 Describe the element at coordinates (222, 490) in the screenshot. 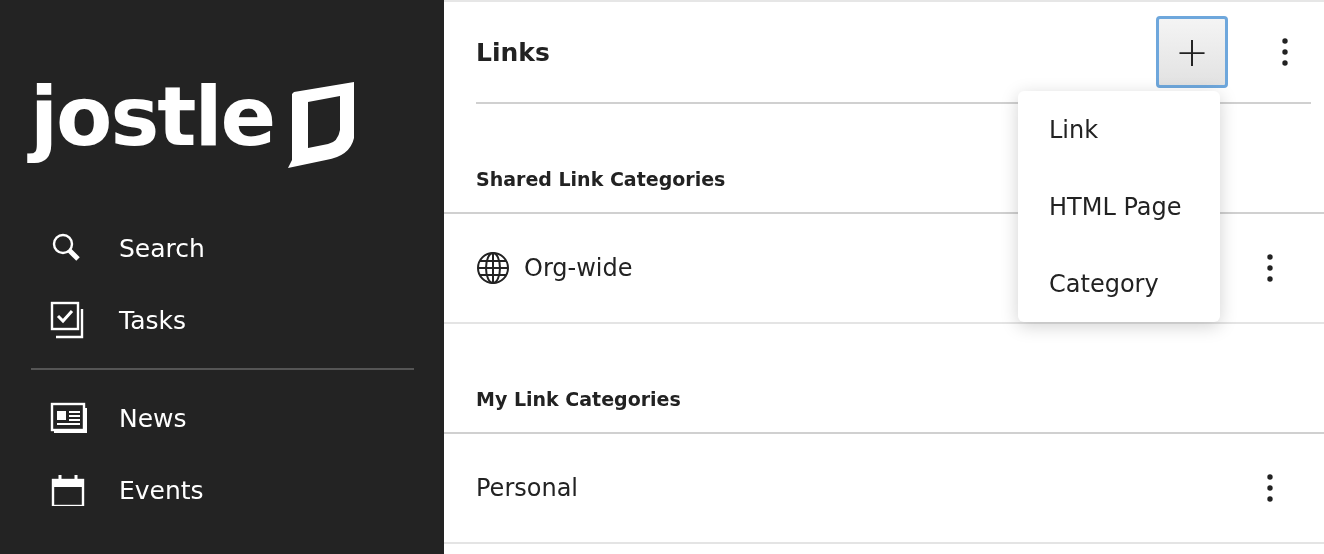

I see `nav-item: Events` at that location.